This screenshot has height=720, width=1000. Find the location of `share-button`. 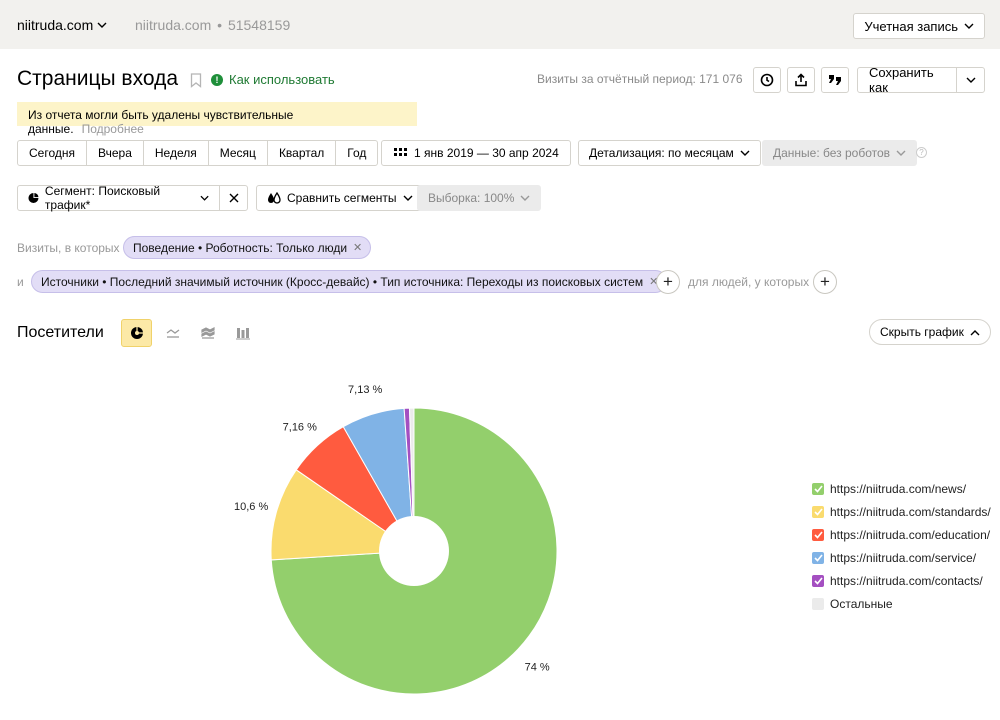

share-button is located at coordinates (835, 80).